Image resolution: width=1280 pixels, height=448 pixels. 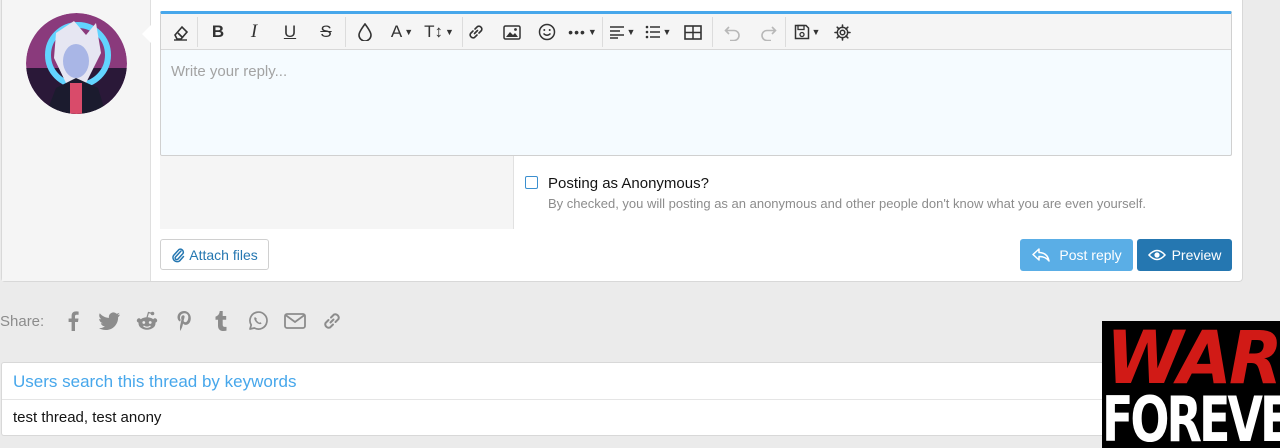 I want to click on paperclip-icon, so click(x=178, y=254).